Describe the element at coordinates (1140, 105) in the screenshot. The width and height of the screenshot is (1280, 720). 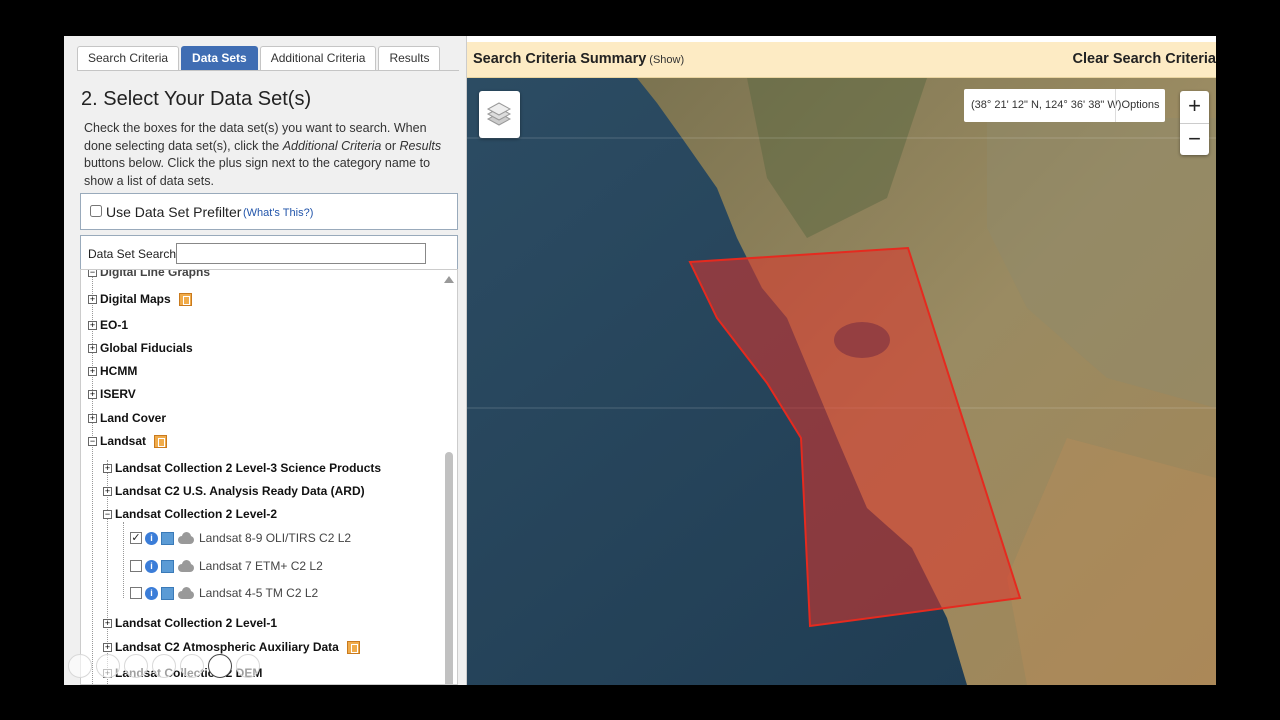
I see `map-options-button: Options` at that location.